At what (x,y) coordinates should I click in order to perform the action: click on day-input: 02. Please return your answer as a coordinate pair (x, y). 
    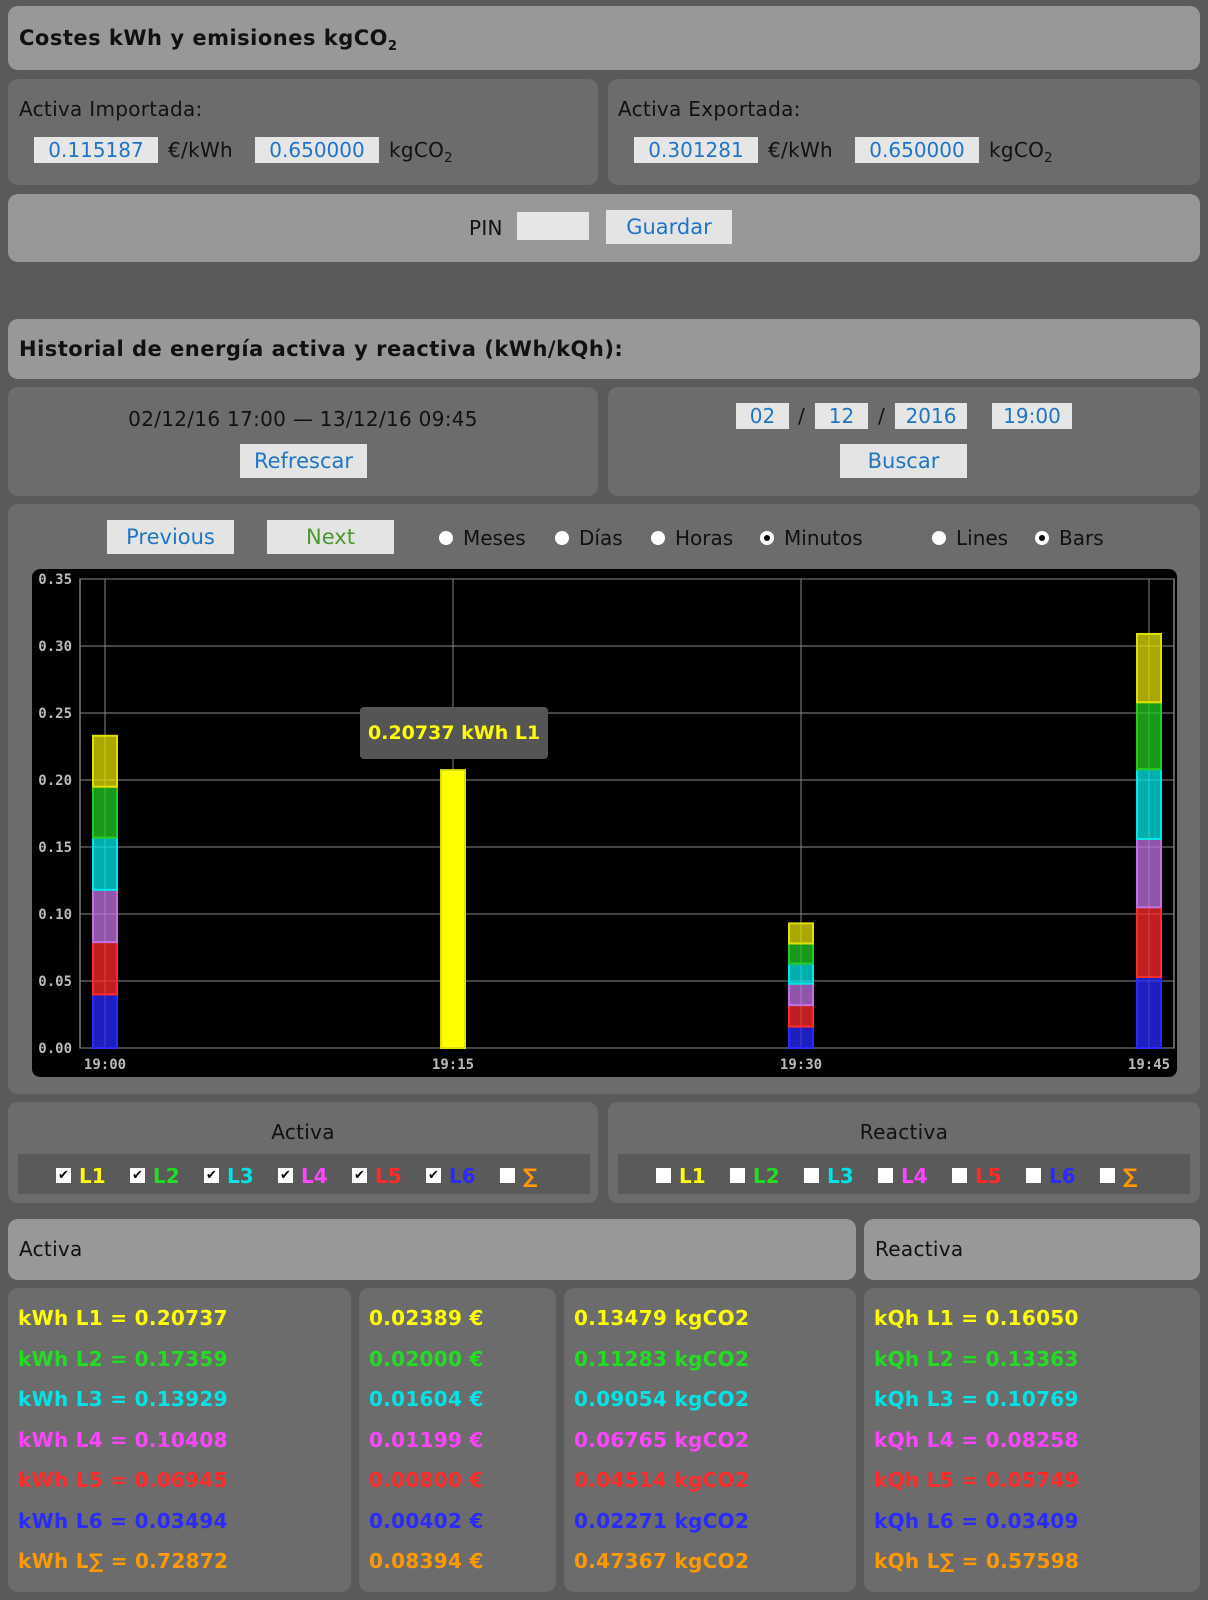
    Looking at the image, I should click on (762, 416).